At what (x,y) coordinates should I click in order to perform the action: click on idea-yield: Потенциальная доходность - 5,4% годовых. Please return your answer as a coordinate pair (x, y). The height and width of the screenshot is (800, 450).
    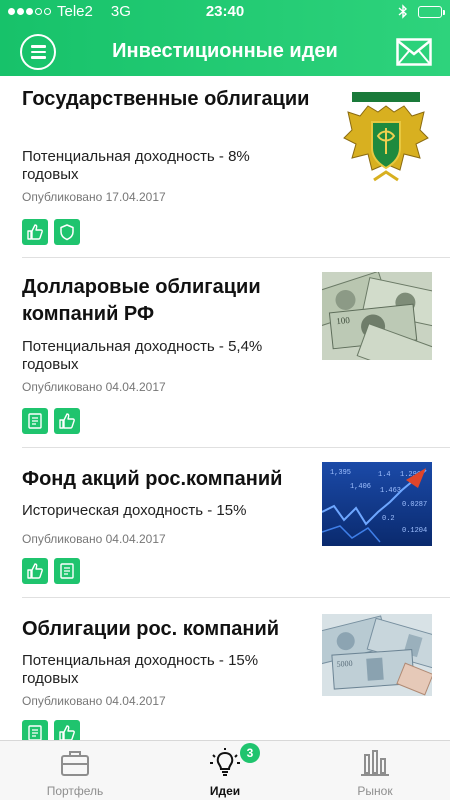
    Looking at the image, I should click on (142, 355).